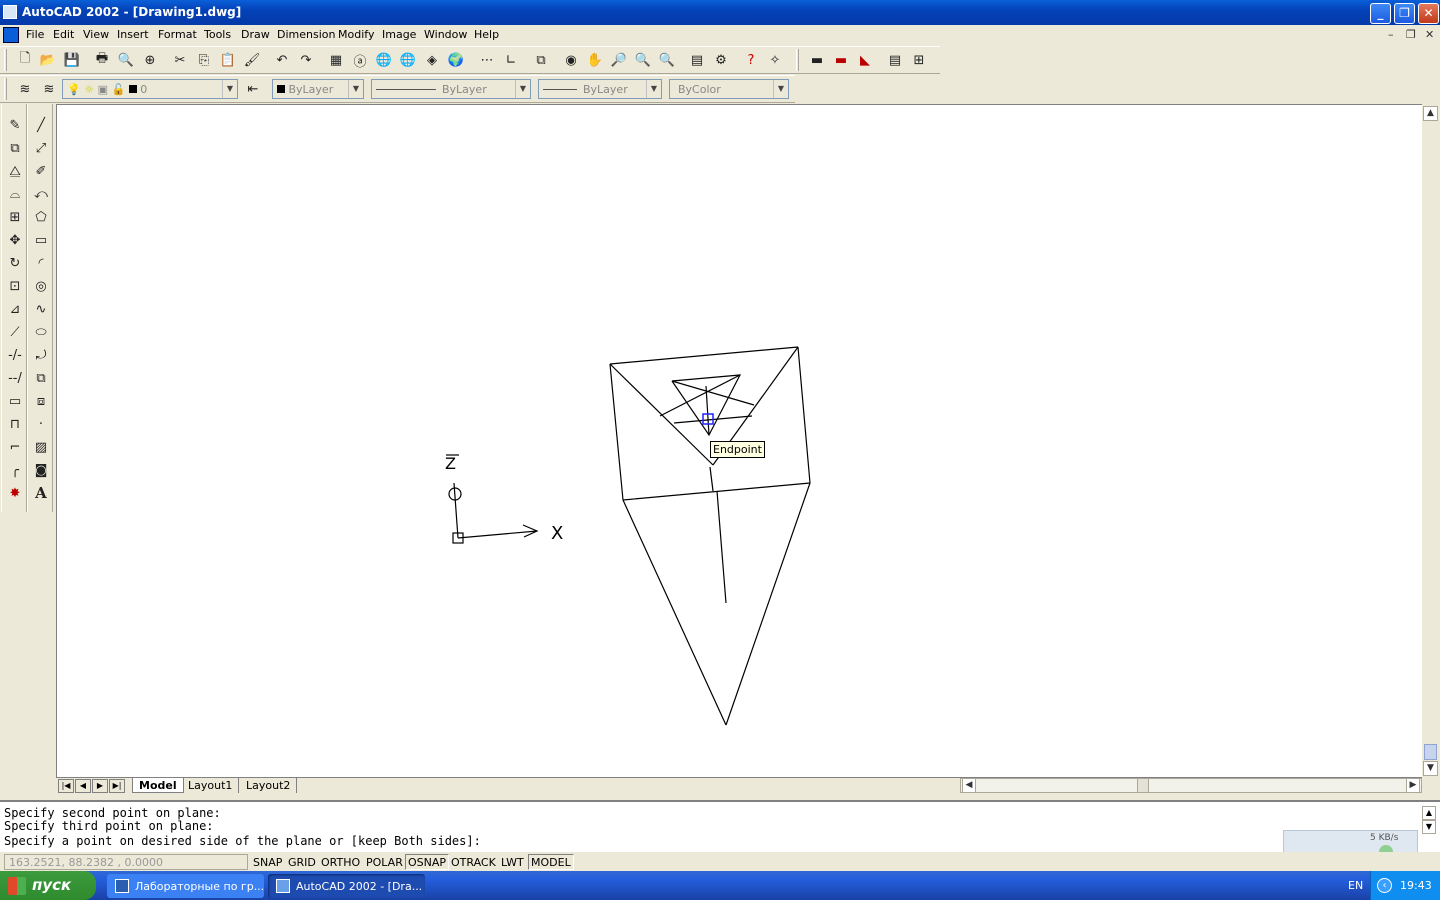  I want to click on named-views-icon: ⧉, so click(541, 60).